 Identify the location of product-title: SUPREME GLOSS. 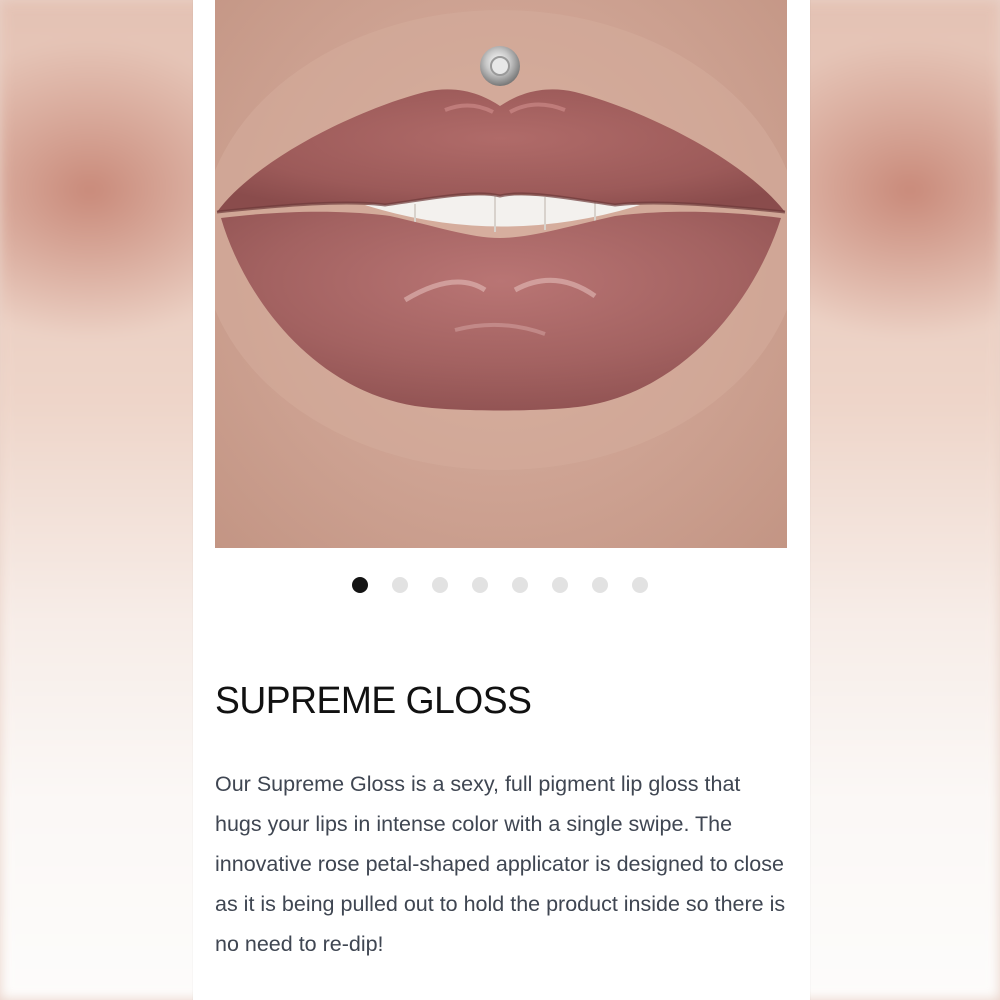
(373, 701).